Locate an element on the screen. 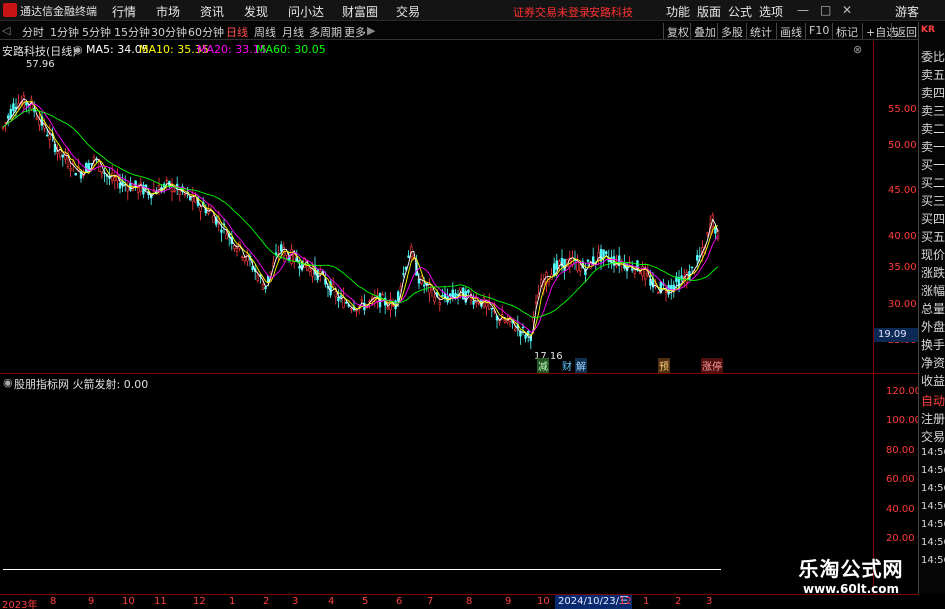  menu-wenxiaoda: 问小达 is located at coordinates (306, 11).